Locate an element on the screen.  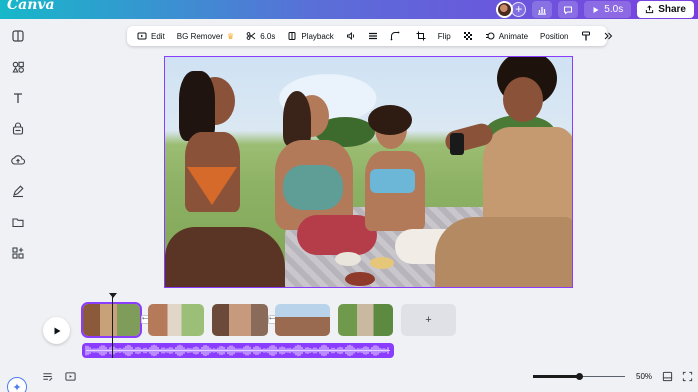
phone is located at coordinates (457, 144).